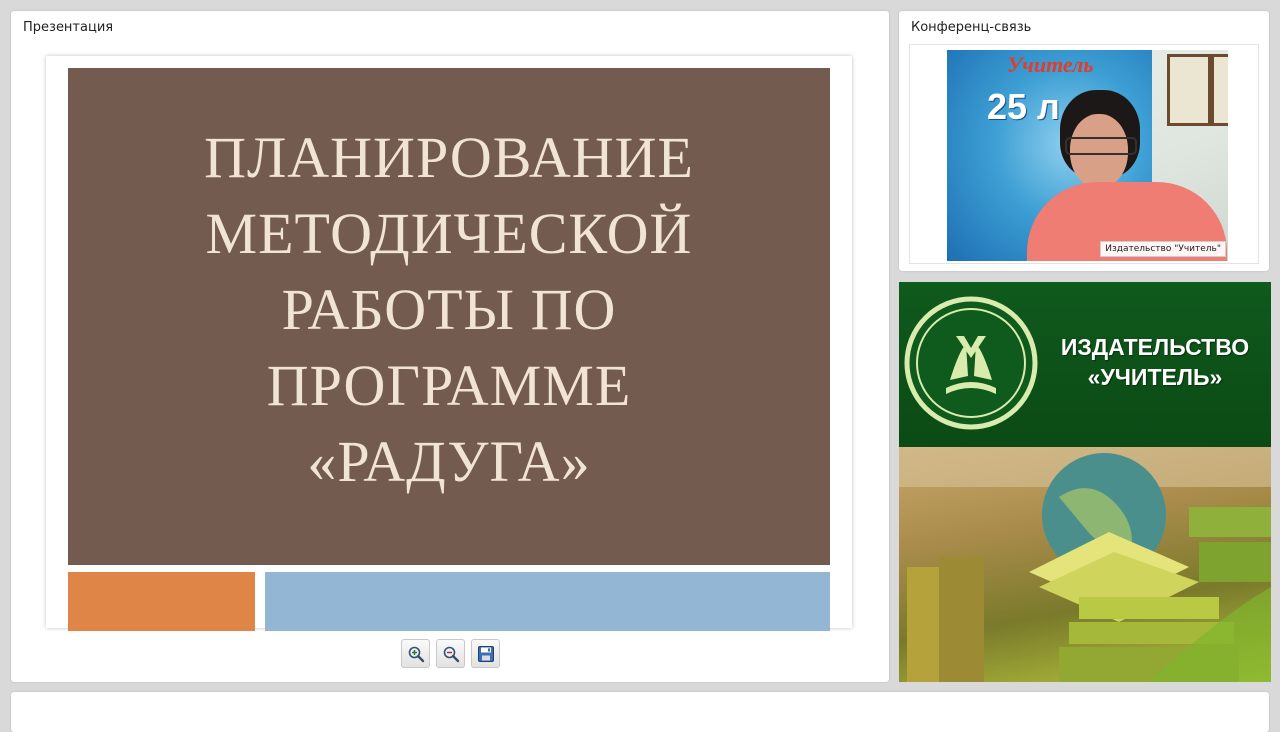  What do you see at coordinates (1050, 64) in the screenshot?
I see `poster-brand-text: Учитель` at bounding box center [1050, 64].